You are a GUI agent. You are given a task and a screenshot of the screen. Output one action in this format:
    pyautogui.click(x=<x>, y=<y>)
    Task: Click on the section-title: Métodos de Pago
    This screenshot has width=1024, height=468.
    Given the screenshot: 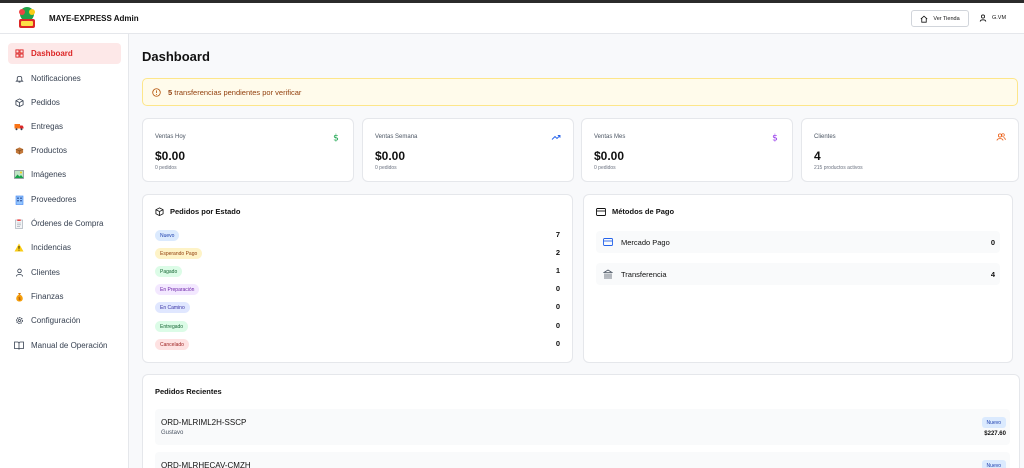 What is the action you would take?
    pyautogui.click(x=635, y=211)
    